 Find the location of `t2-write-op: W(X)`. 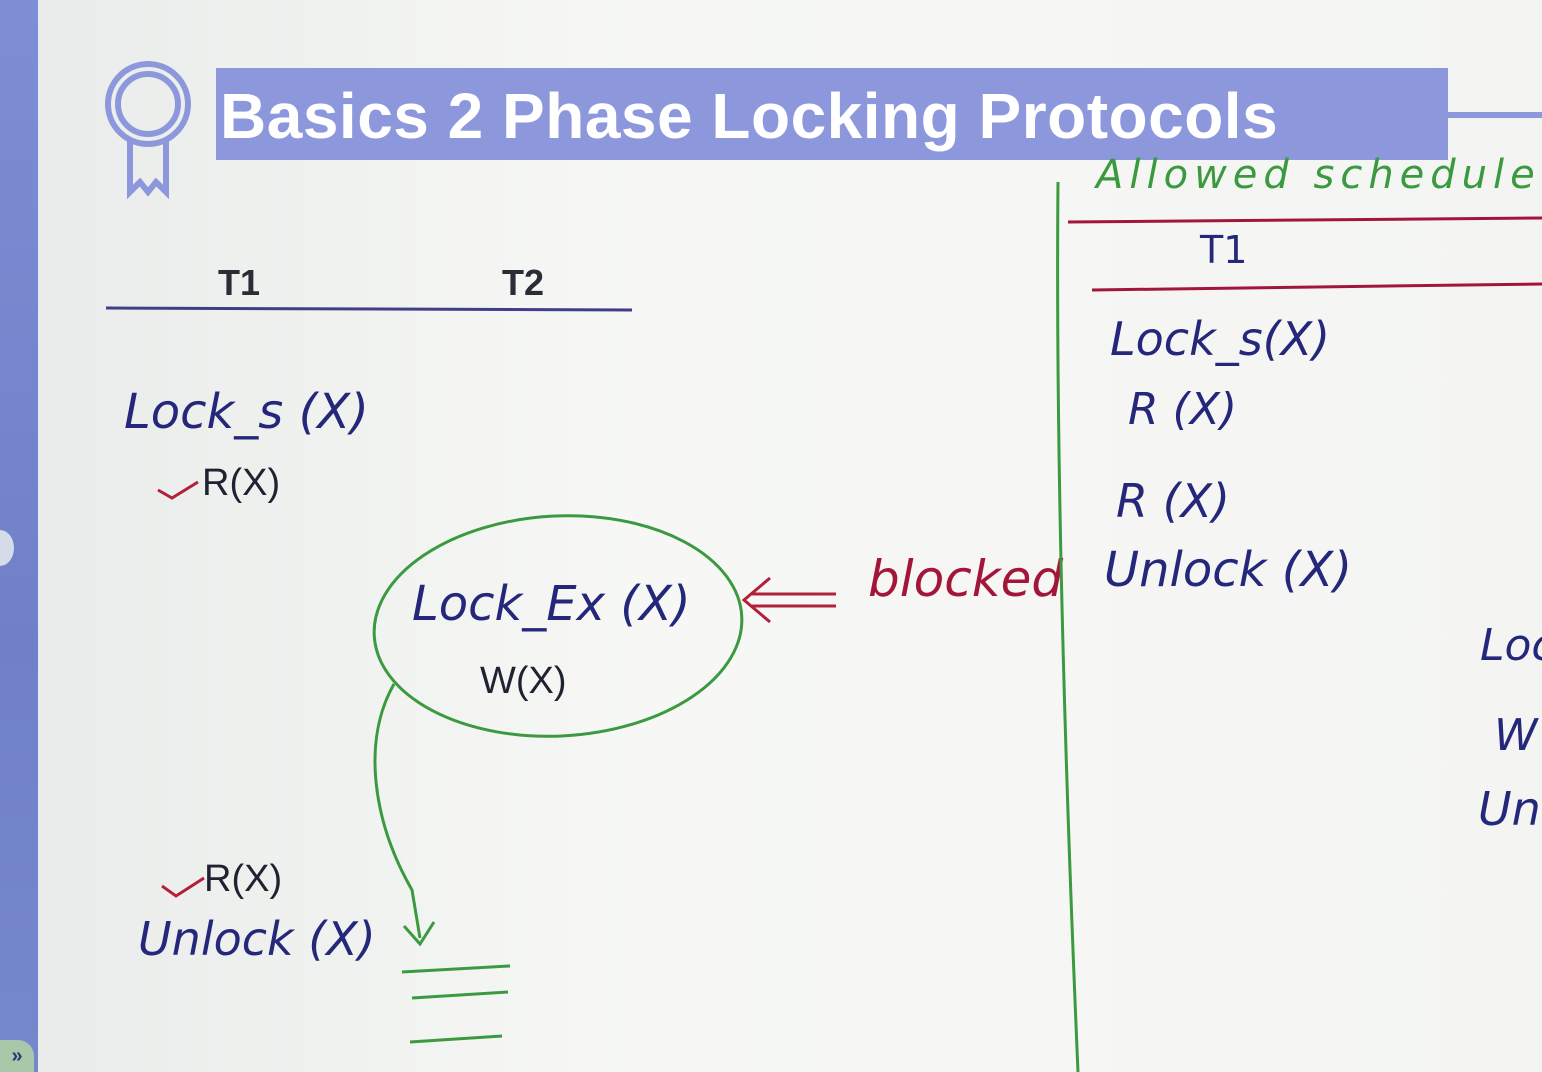

t2-write-op: W(X) is located at coordinates (523, 681).